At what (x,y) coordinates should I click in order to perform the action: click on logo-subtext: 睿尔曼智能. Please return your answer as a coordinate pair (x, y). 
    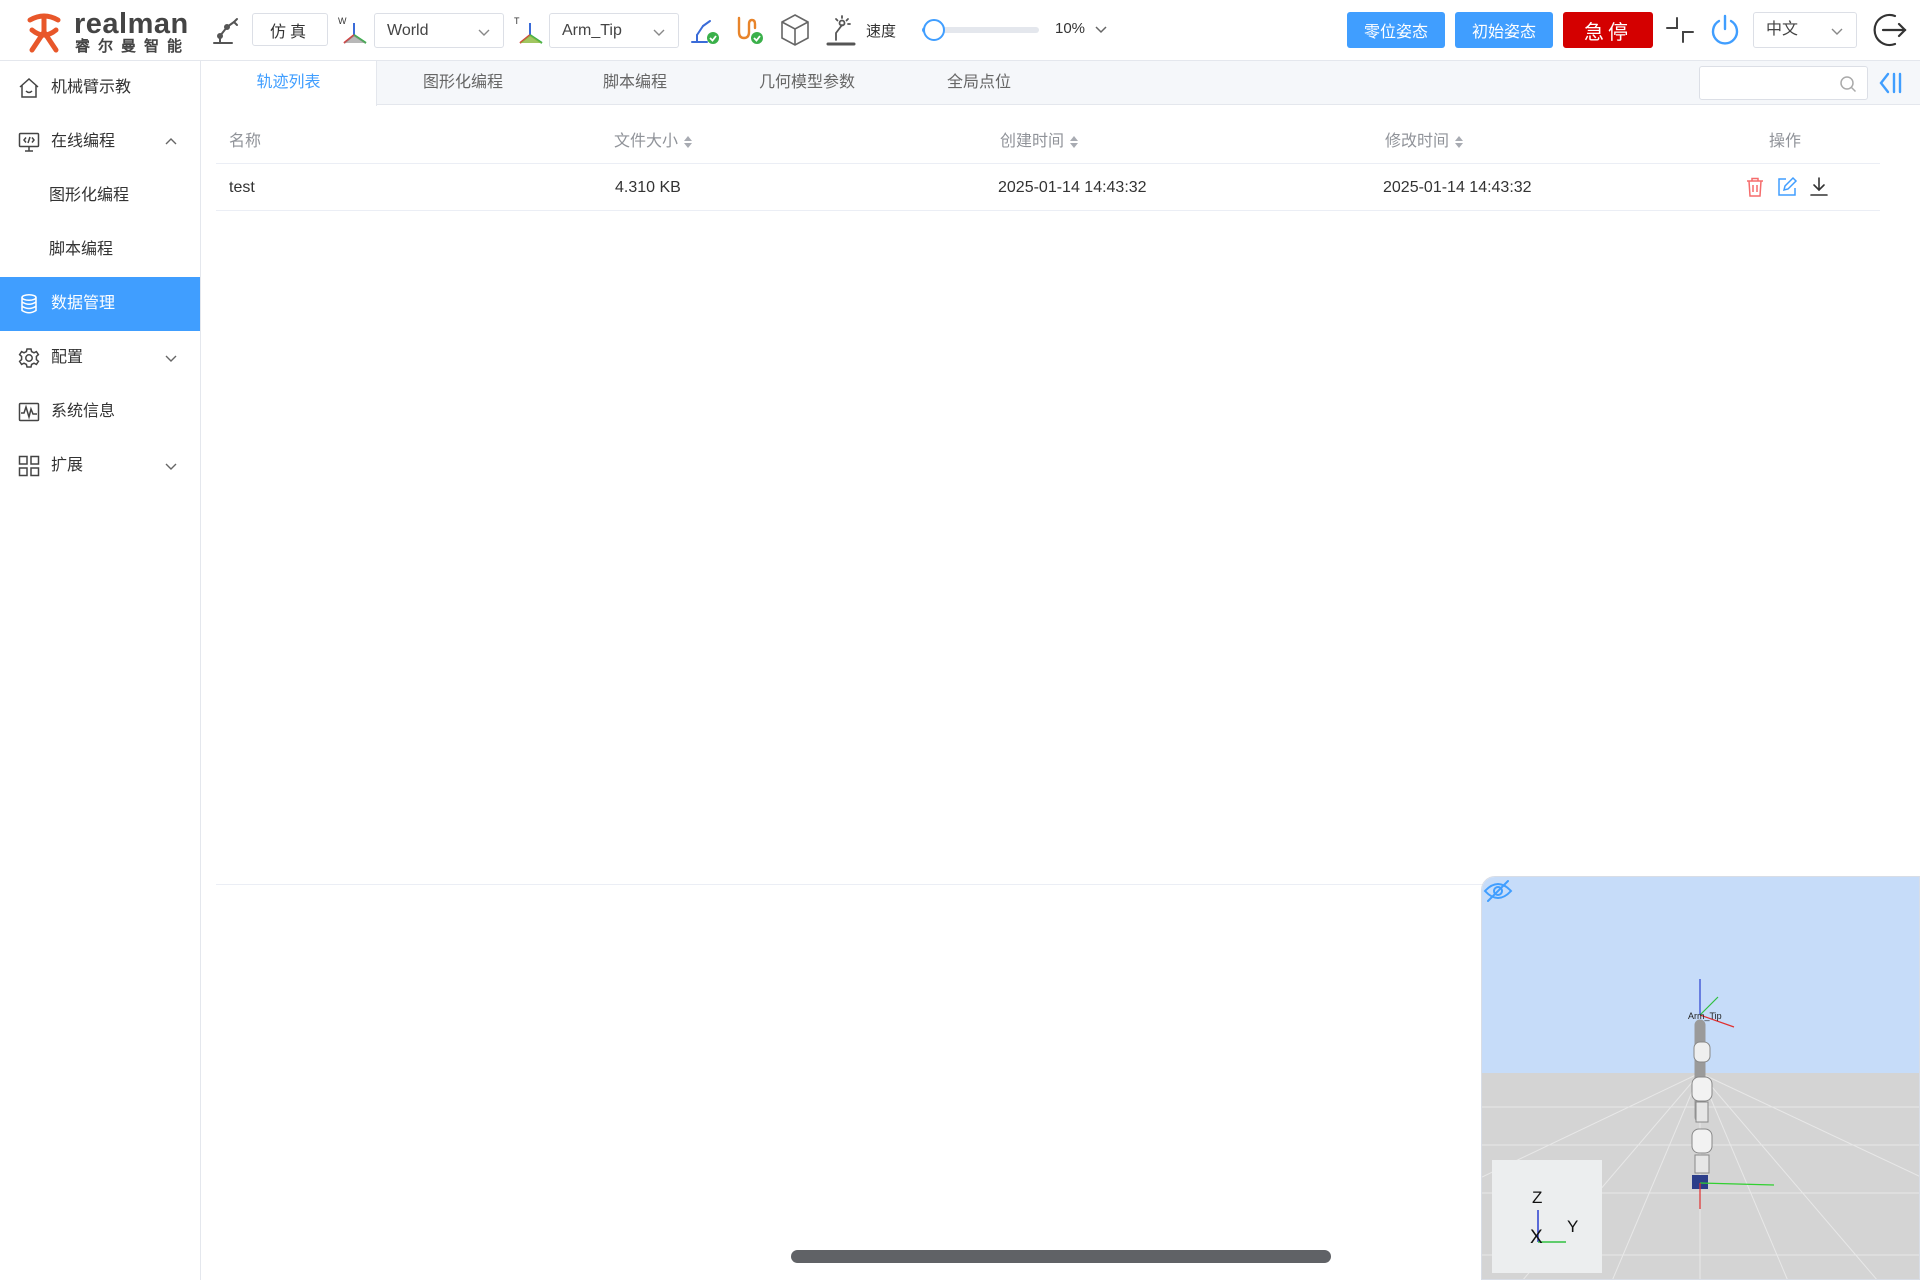
    Looking at the image, I should click on (133, 46).